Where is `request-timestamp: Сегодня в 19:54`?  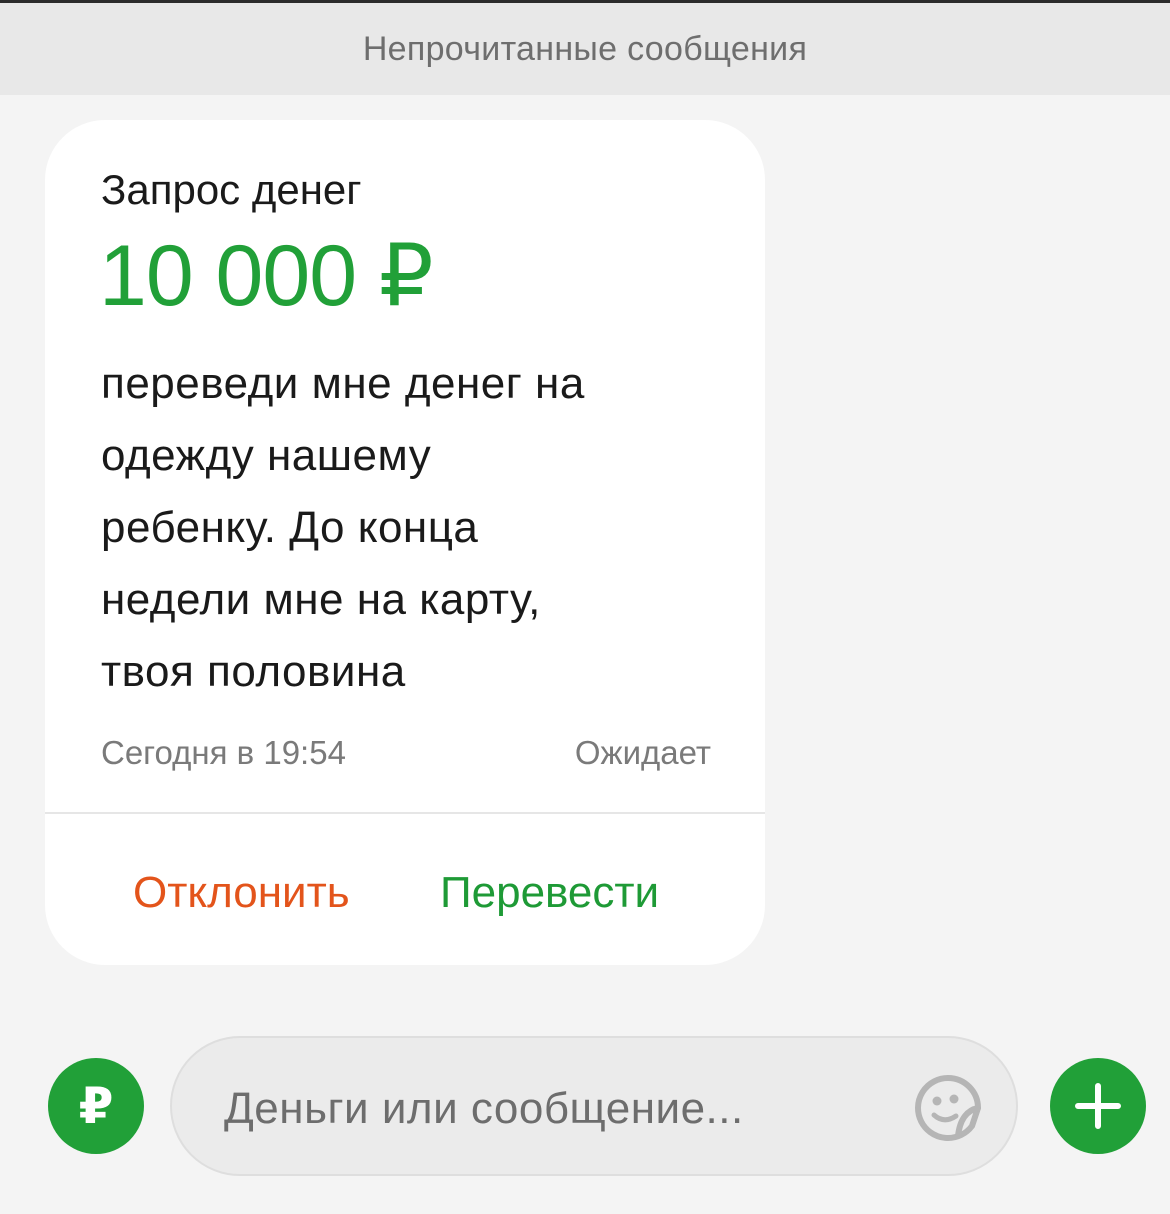
request-timestamp: Сегодня в 19:54 is located at coordinates (223, 752).